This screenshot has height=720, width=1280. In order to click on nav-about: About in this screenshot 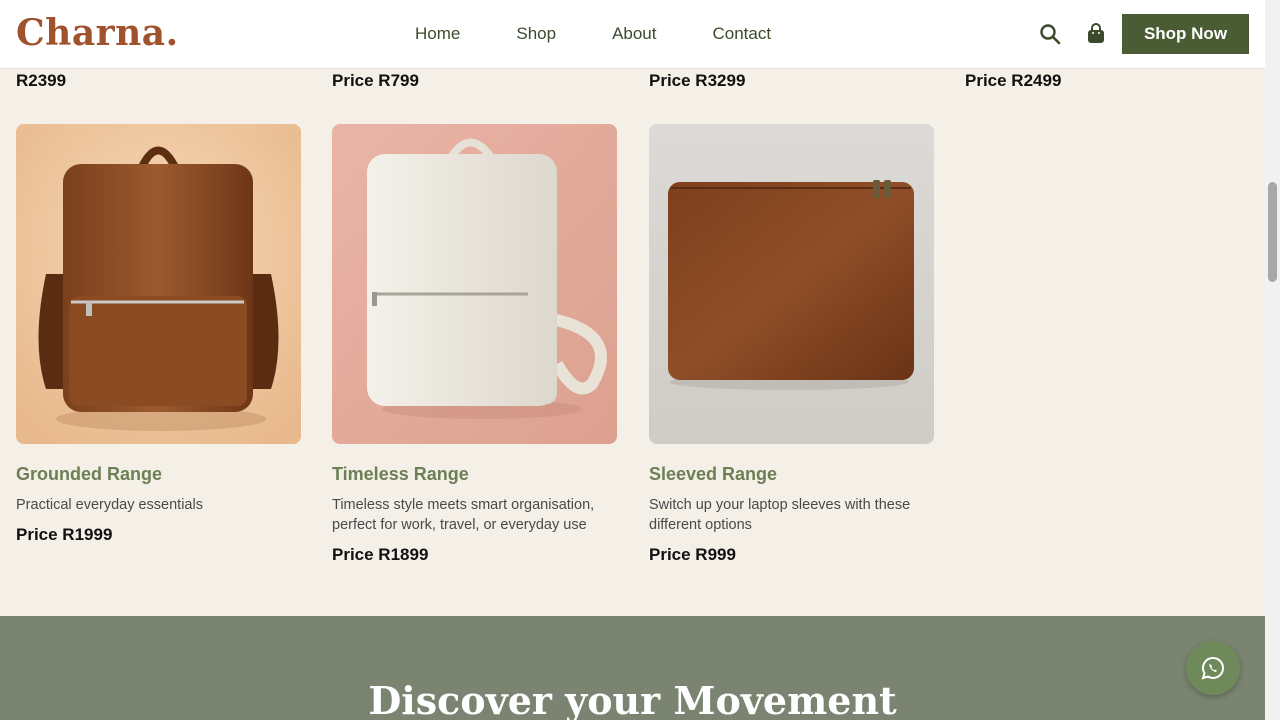, I will do `click(634, 34)`.